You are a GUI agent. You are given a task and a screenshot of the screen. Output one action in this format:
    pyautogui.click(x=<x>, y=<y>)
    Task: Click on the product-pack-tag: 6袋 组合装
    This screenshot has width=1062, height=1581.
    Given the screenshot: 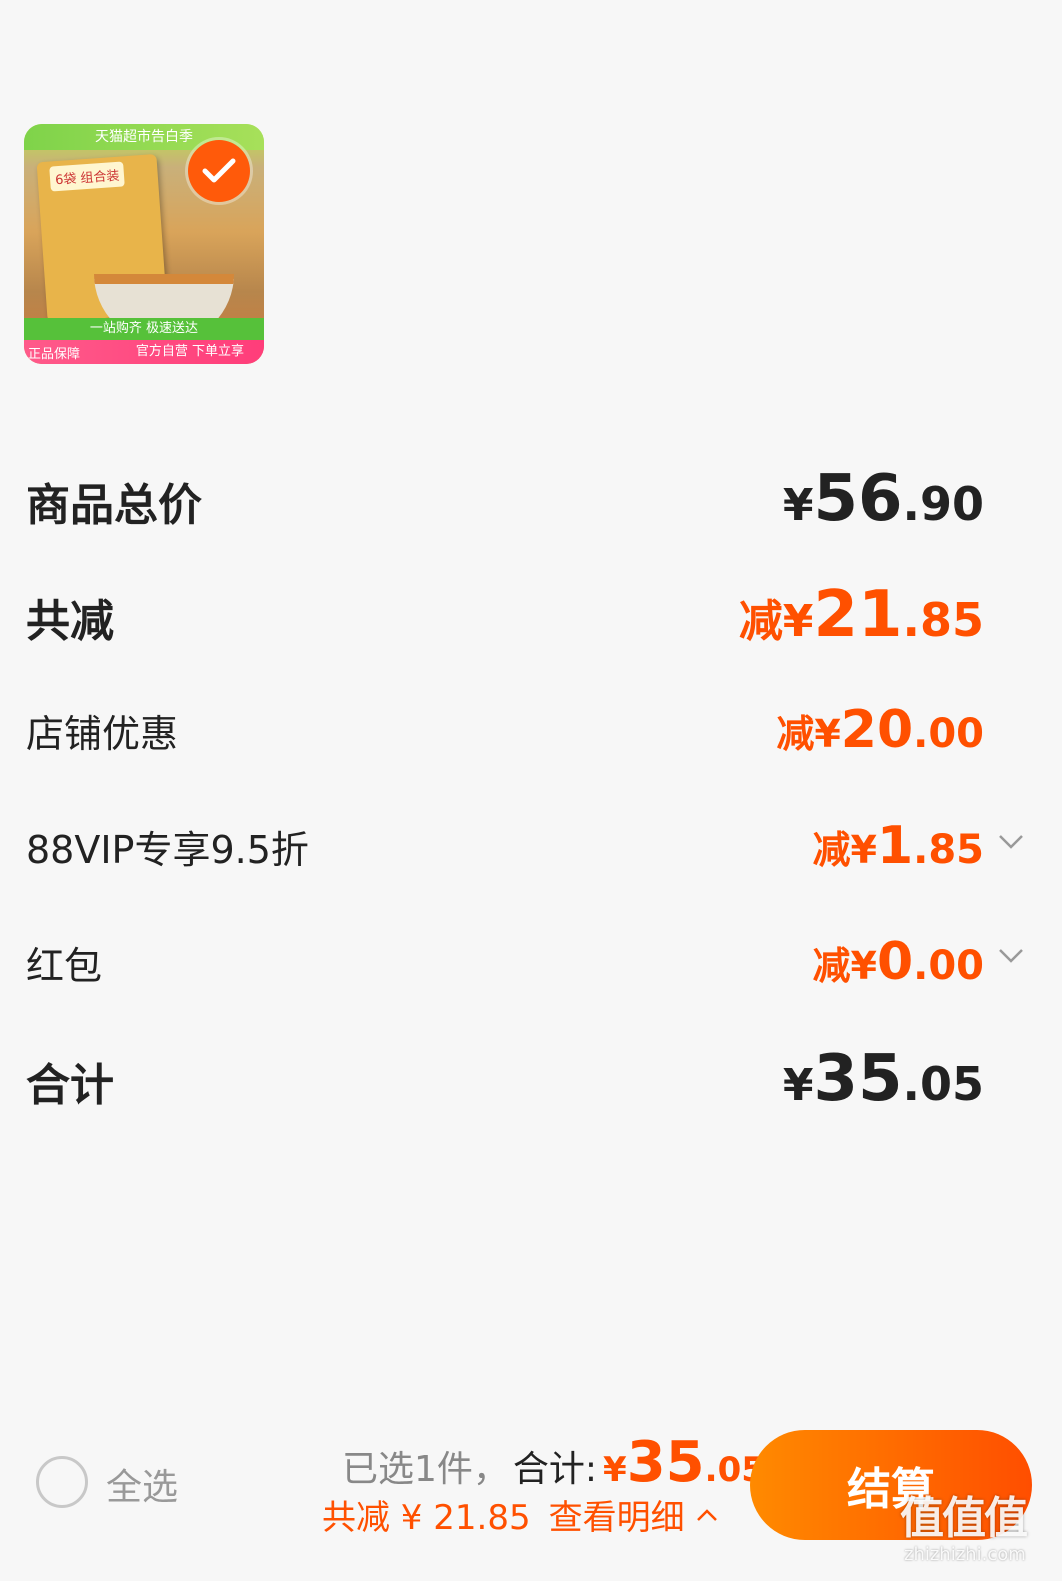 What is the action you would take?
    pyautogui.click(x=87, y=176)
    